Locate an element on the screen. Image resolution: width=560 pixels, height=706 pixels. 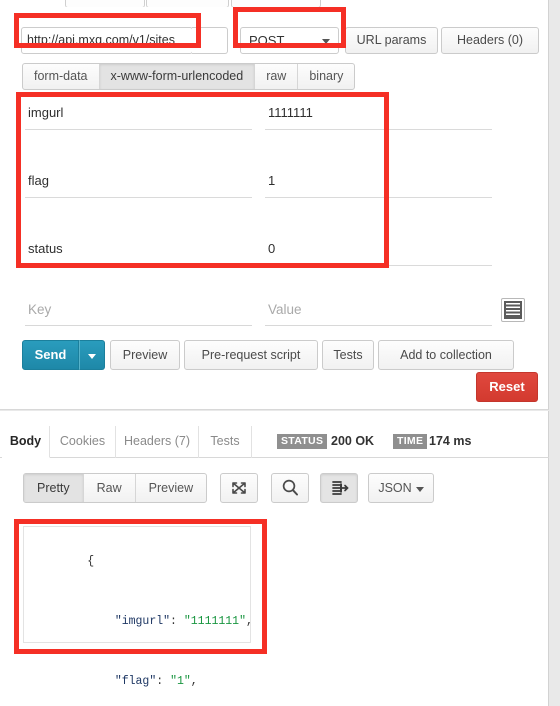
tab-binary: binary is located at coordinates (326, 76).